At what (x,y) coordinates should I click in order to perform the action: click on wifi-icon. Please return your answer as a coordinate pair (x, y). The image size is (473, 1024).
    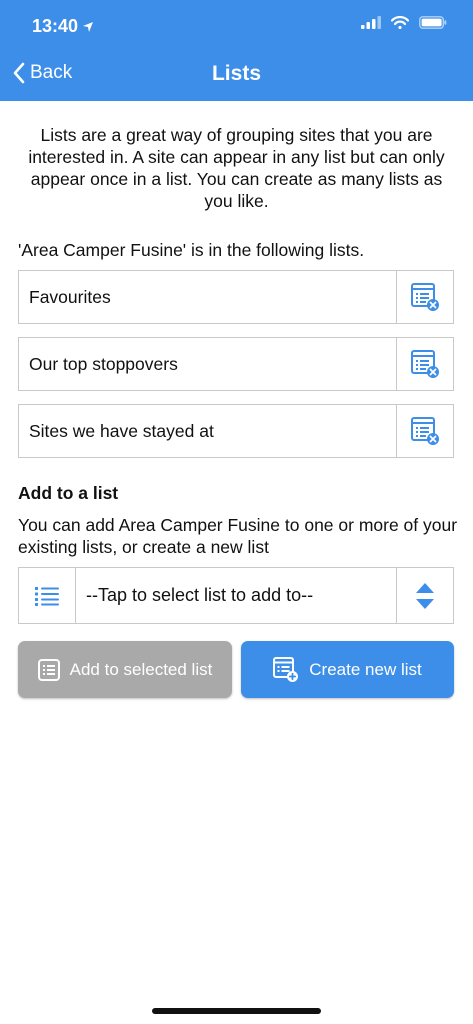
    Looking at the image, I should click on (400, 22).